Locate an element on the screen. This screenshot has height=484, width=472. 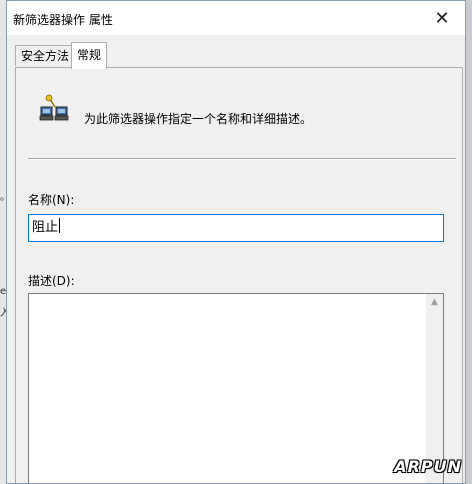
description-label: 描述(D): is located at coordinates (51, 281).